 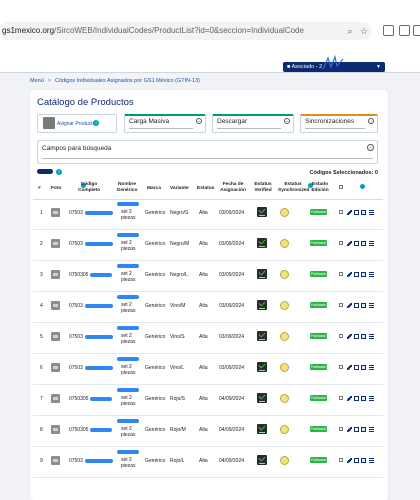 What do you see at coordinates (41, 461) in the screenshot?
I see `row-number: 9` at bounding box center [41, 461].